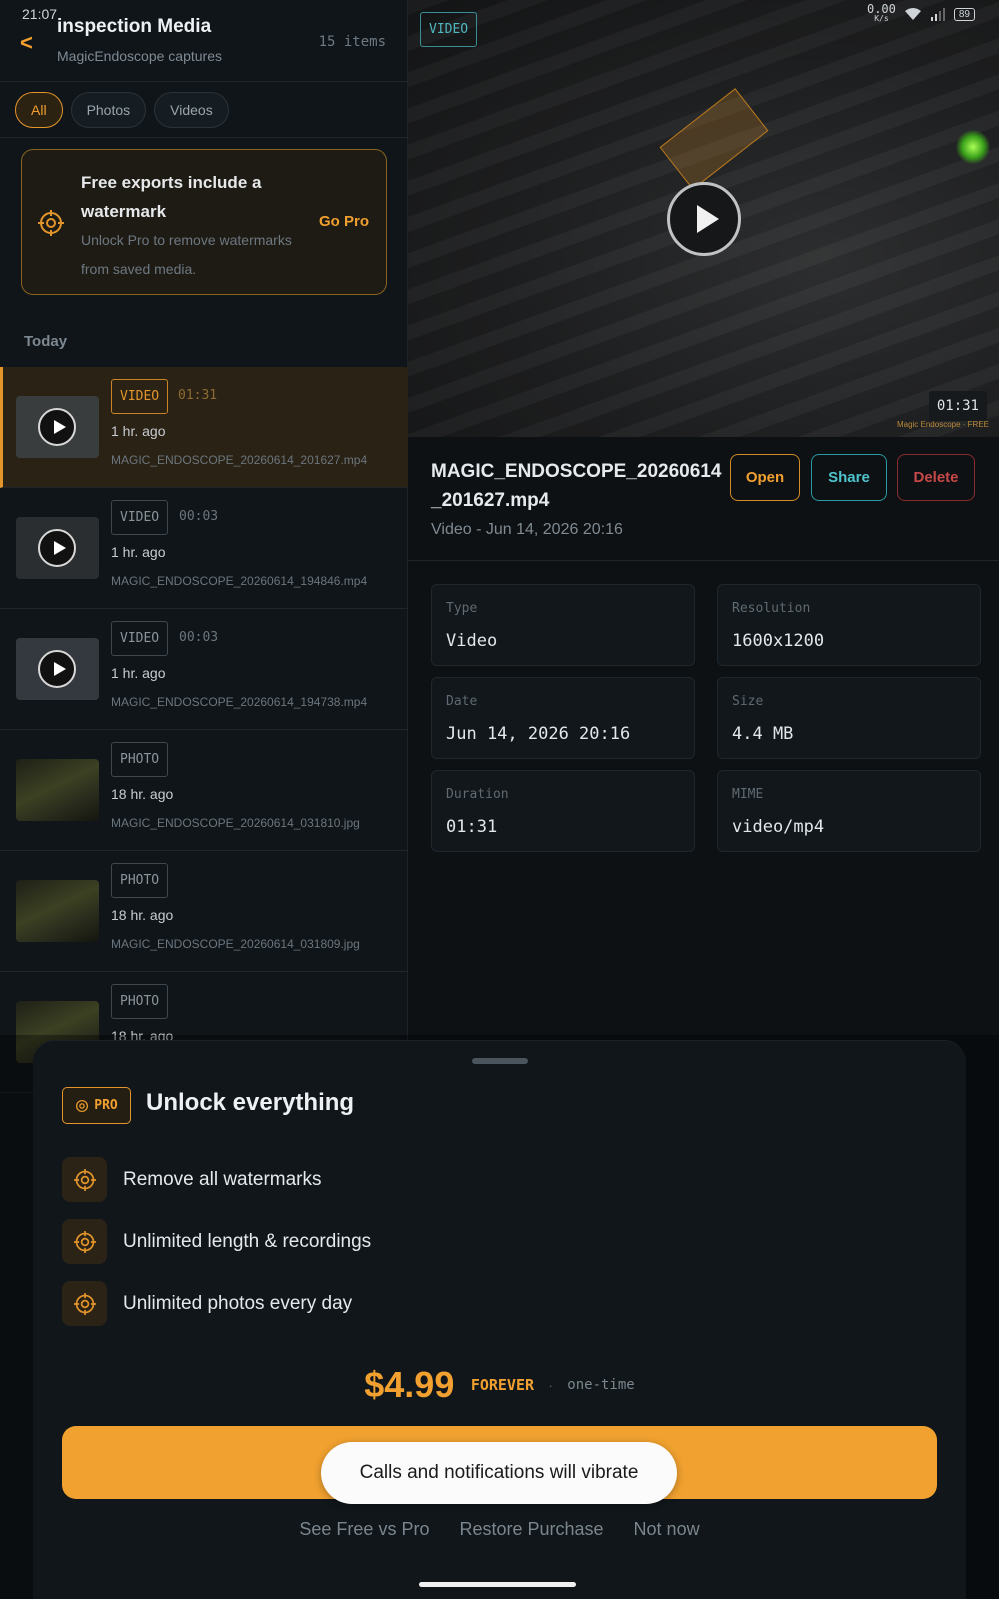  I want to click on sheet-links: See Free vs Pro Restore Purchase Not now, so click(499, 1529).